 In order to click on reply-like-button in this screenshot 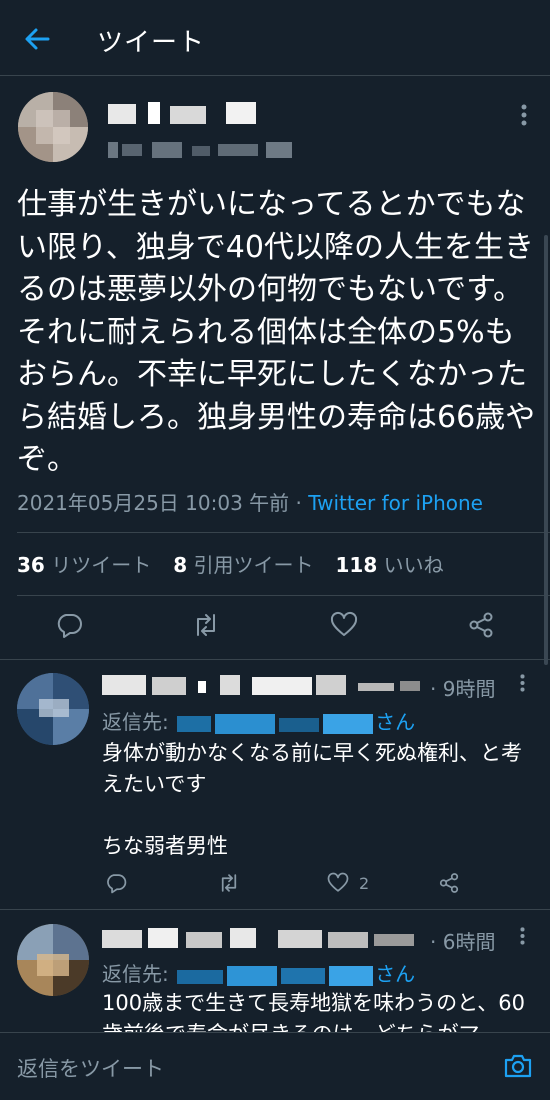, I will do `click(338, 883)`.